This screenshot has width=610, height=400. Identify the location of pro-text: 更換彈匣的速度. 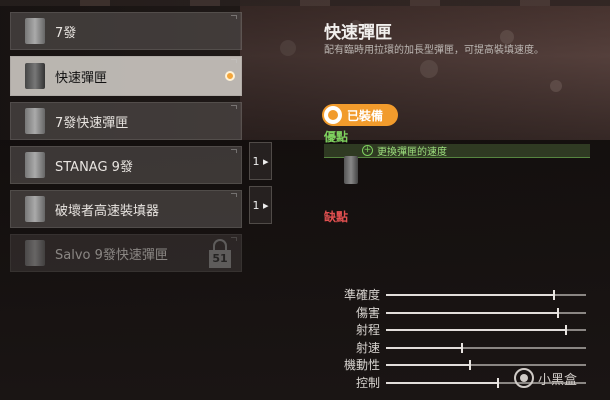
(412, 152).